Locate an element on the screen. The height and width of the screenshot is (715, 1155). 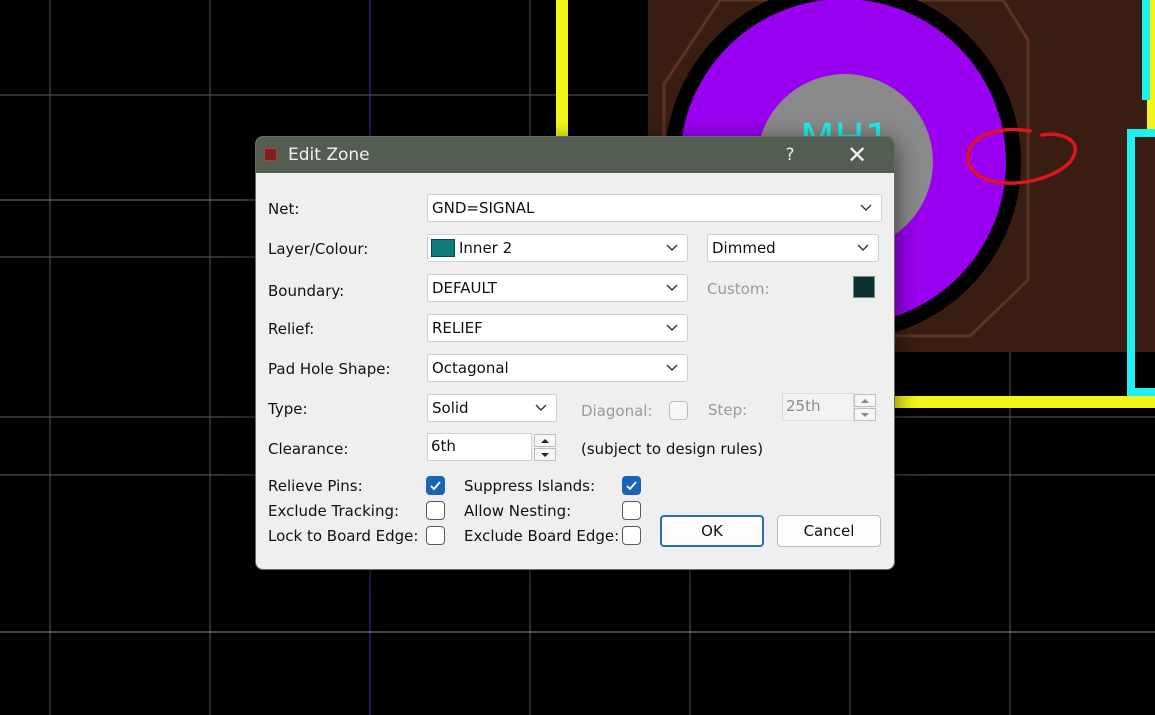
layer-color-swatch is located at coordinates (443, 248).